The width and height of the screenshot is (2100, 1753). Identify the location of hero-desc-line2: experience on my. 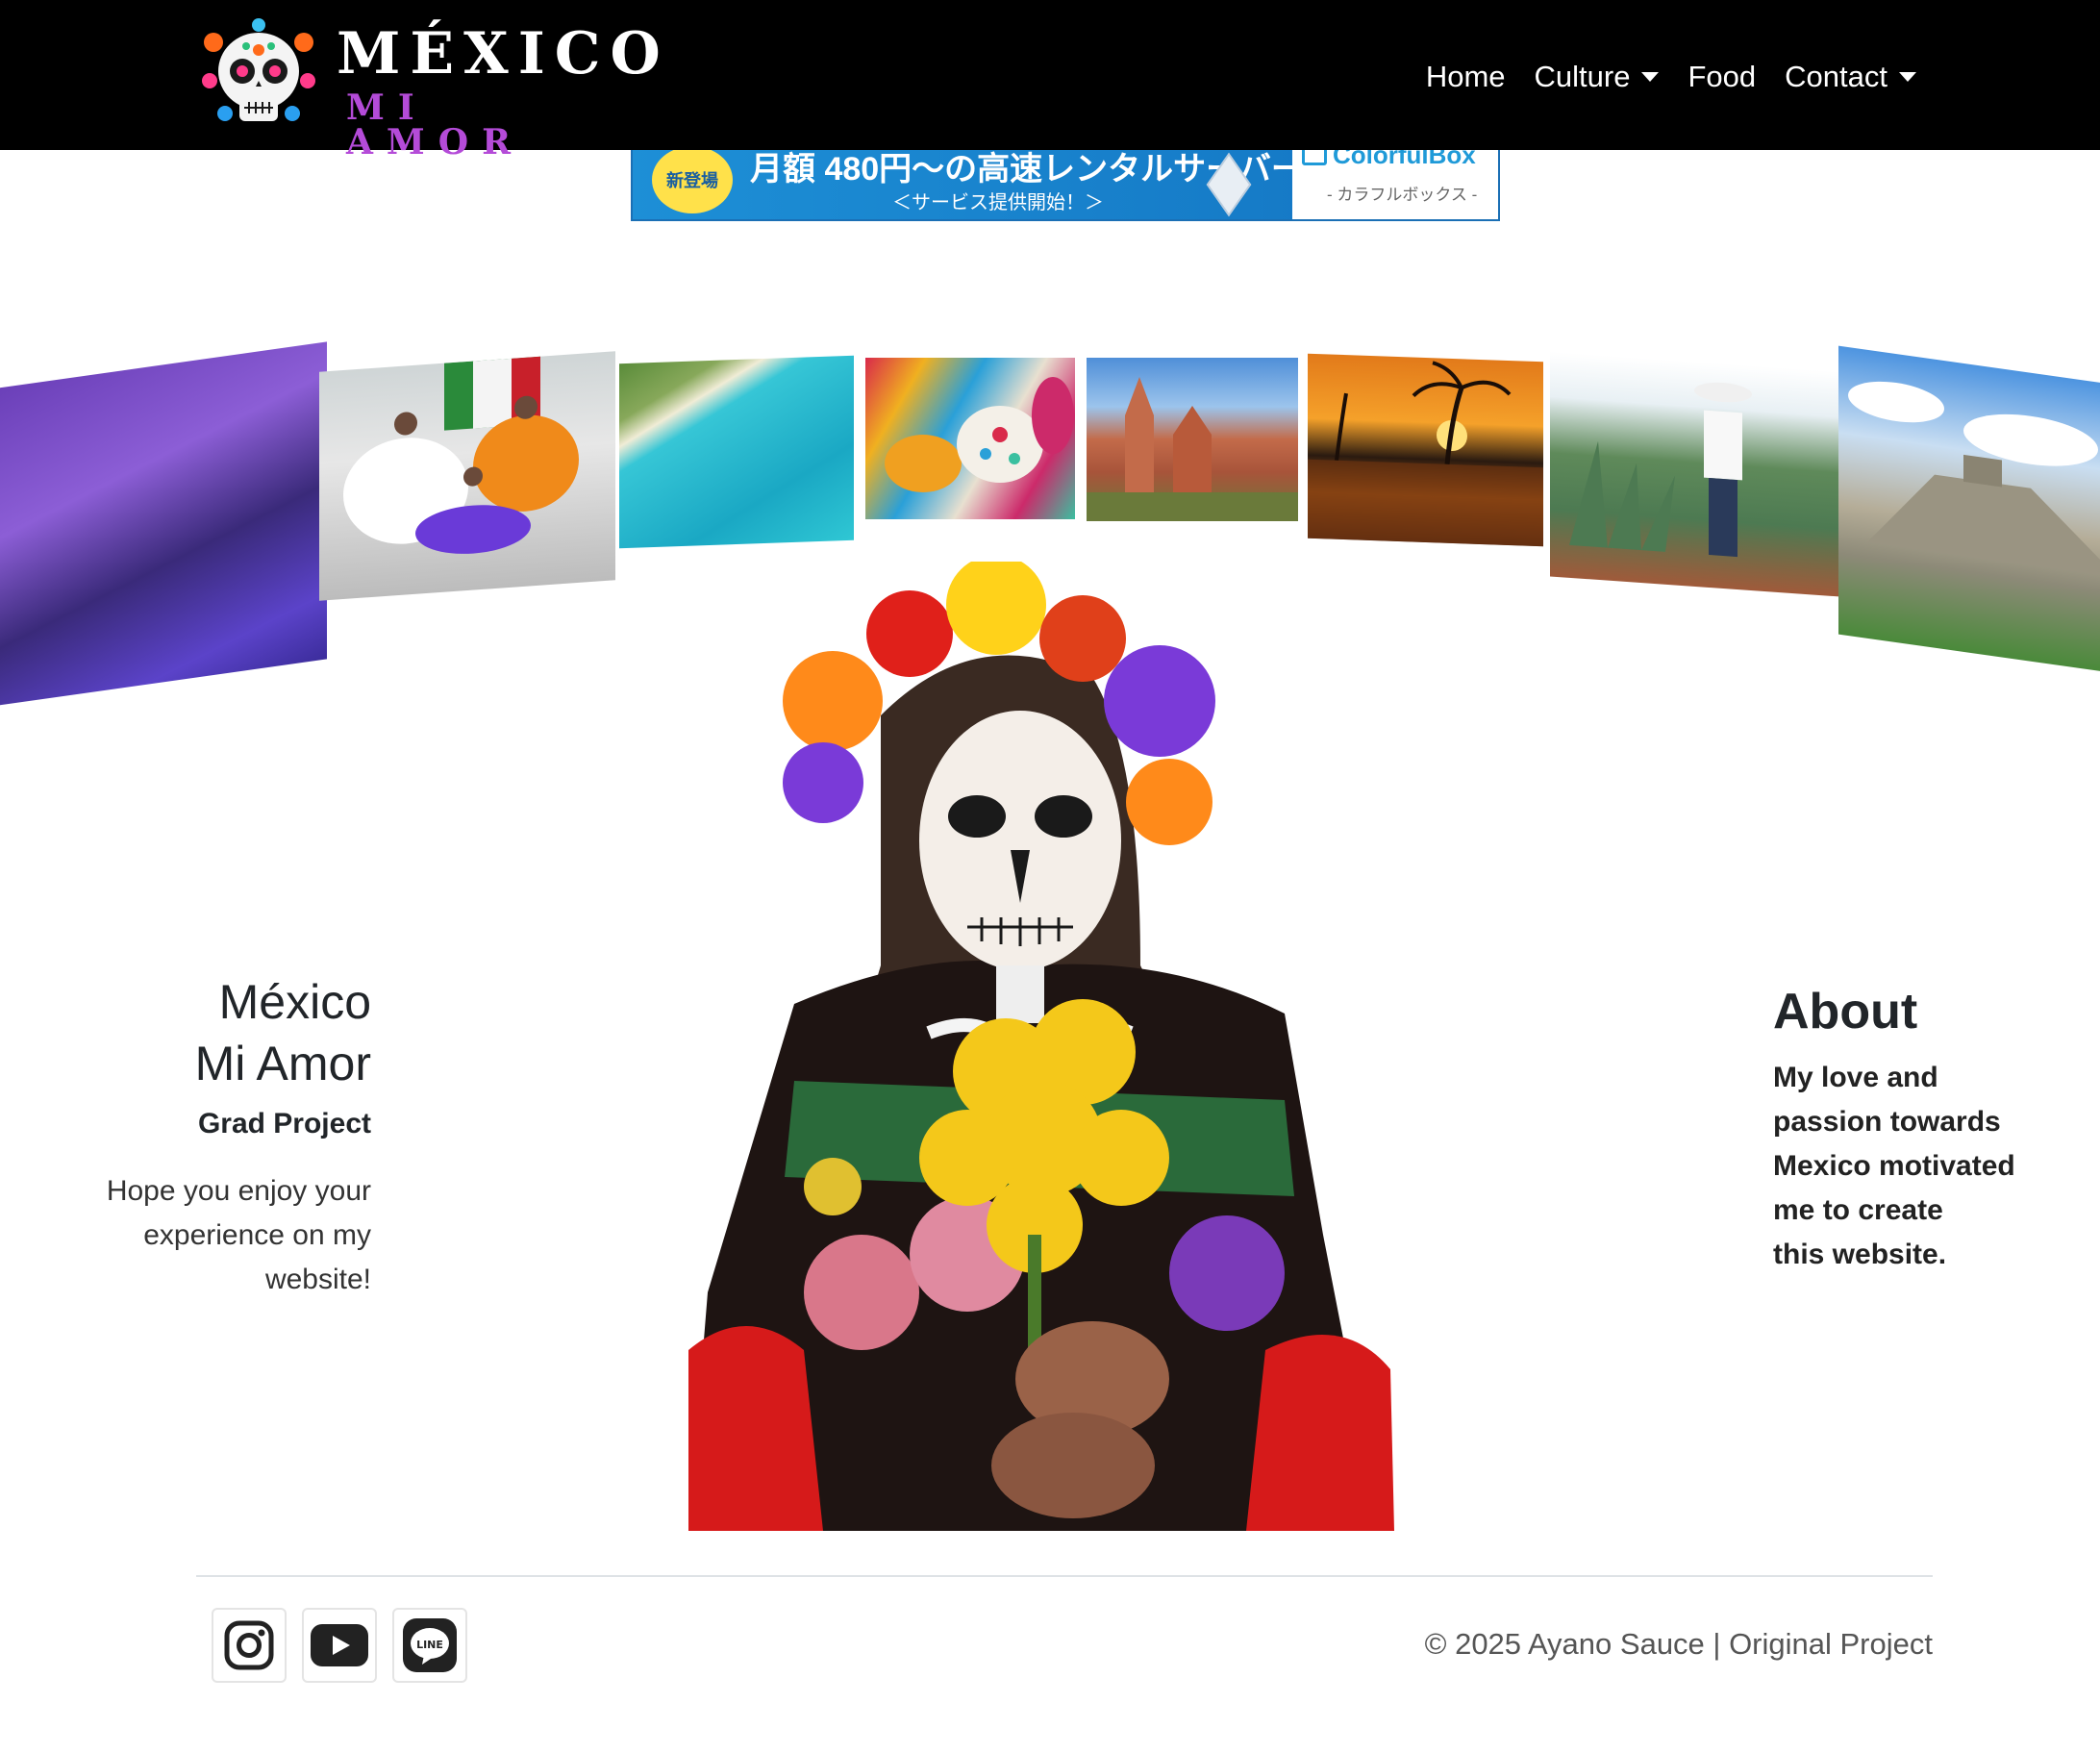
(257, 1235).